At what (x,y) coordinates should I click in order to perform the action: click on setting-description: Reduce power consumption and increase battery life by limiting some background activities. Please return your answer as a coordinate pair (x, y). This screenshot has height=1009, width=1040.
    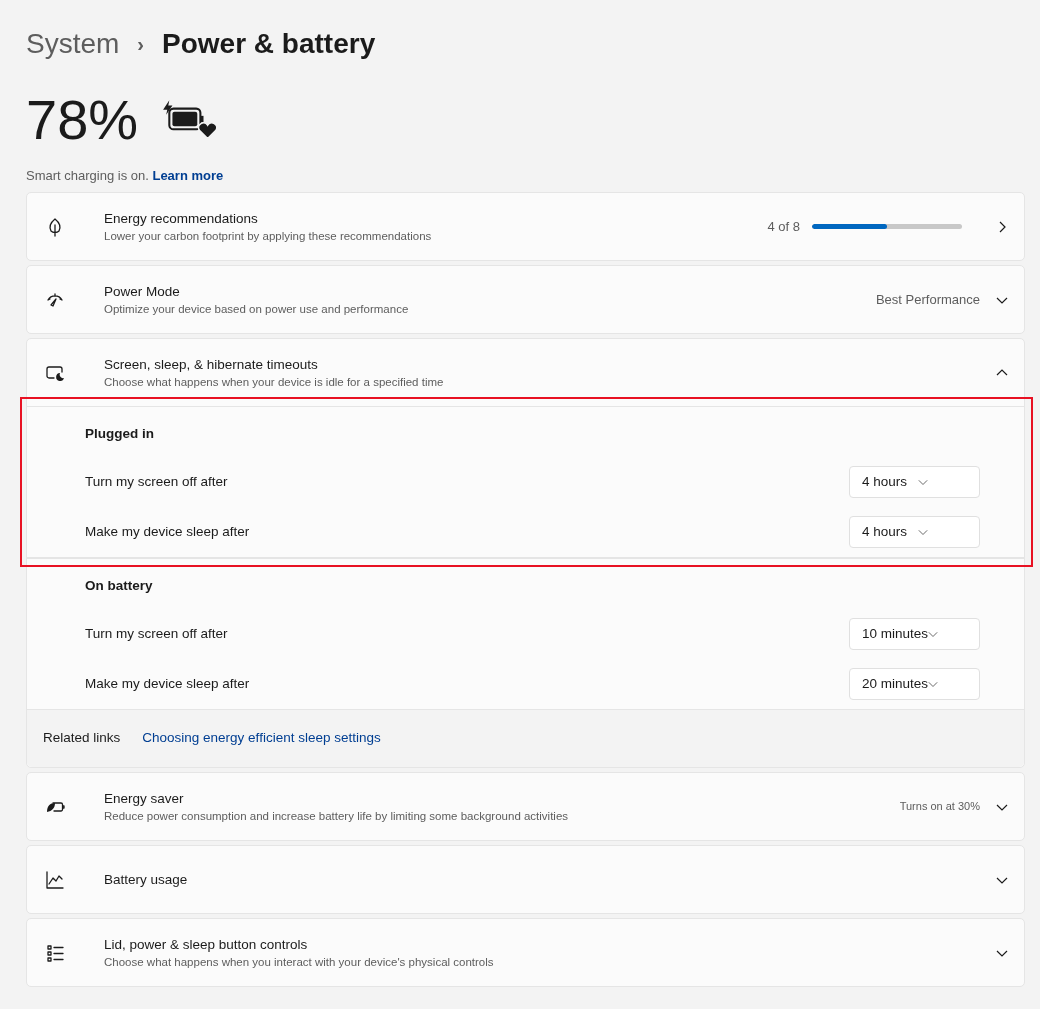
    Looking at the image, I should click on (337, 816).